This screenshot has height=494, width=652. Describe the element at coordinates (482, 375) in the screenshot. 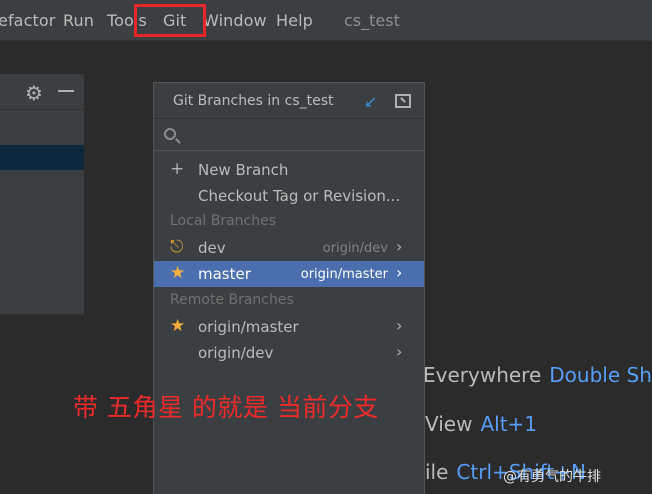

I see `hint-action: Everywhere` at that location.